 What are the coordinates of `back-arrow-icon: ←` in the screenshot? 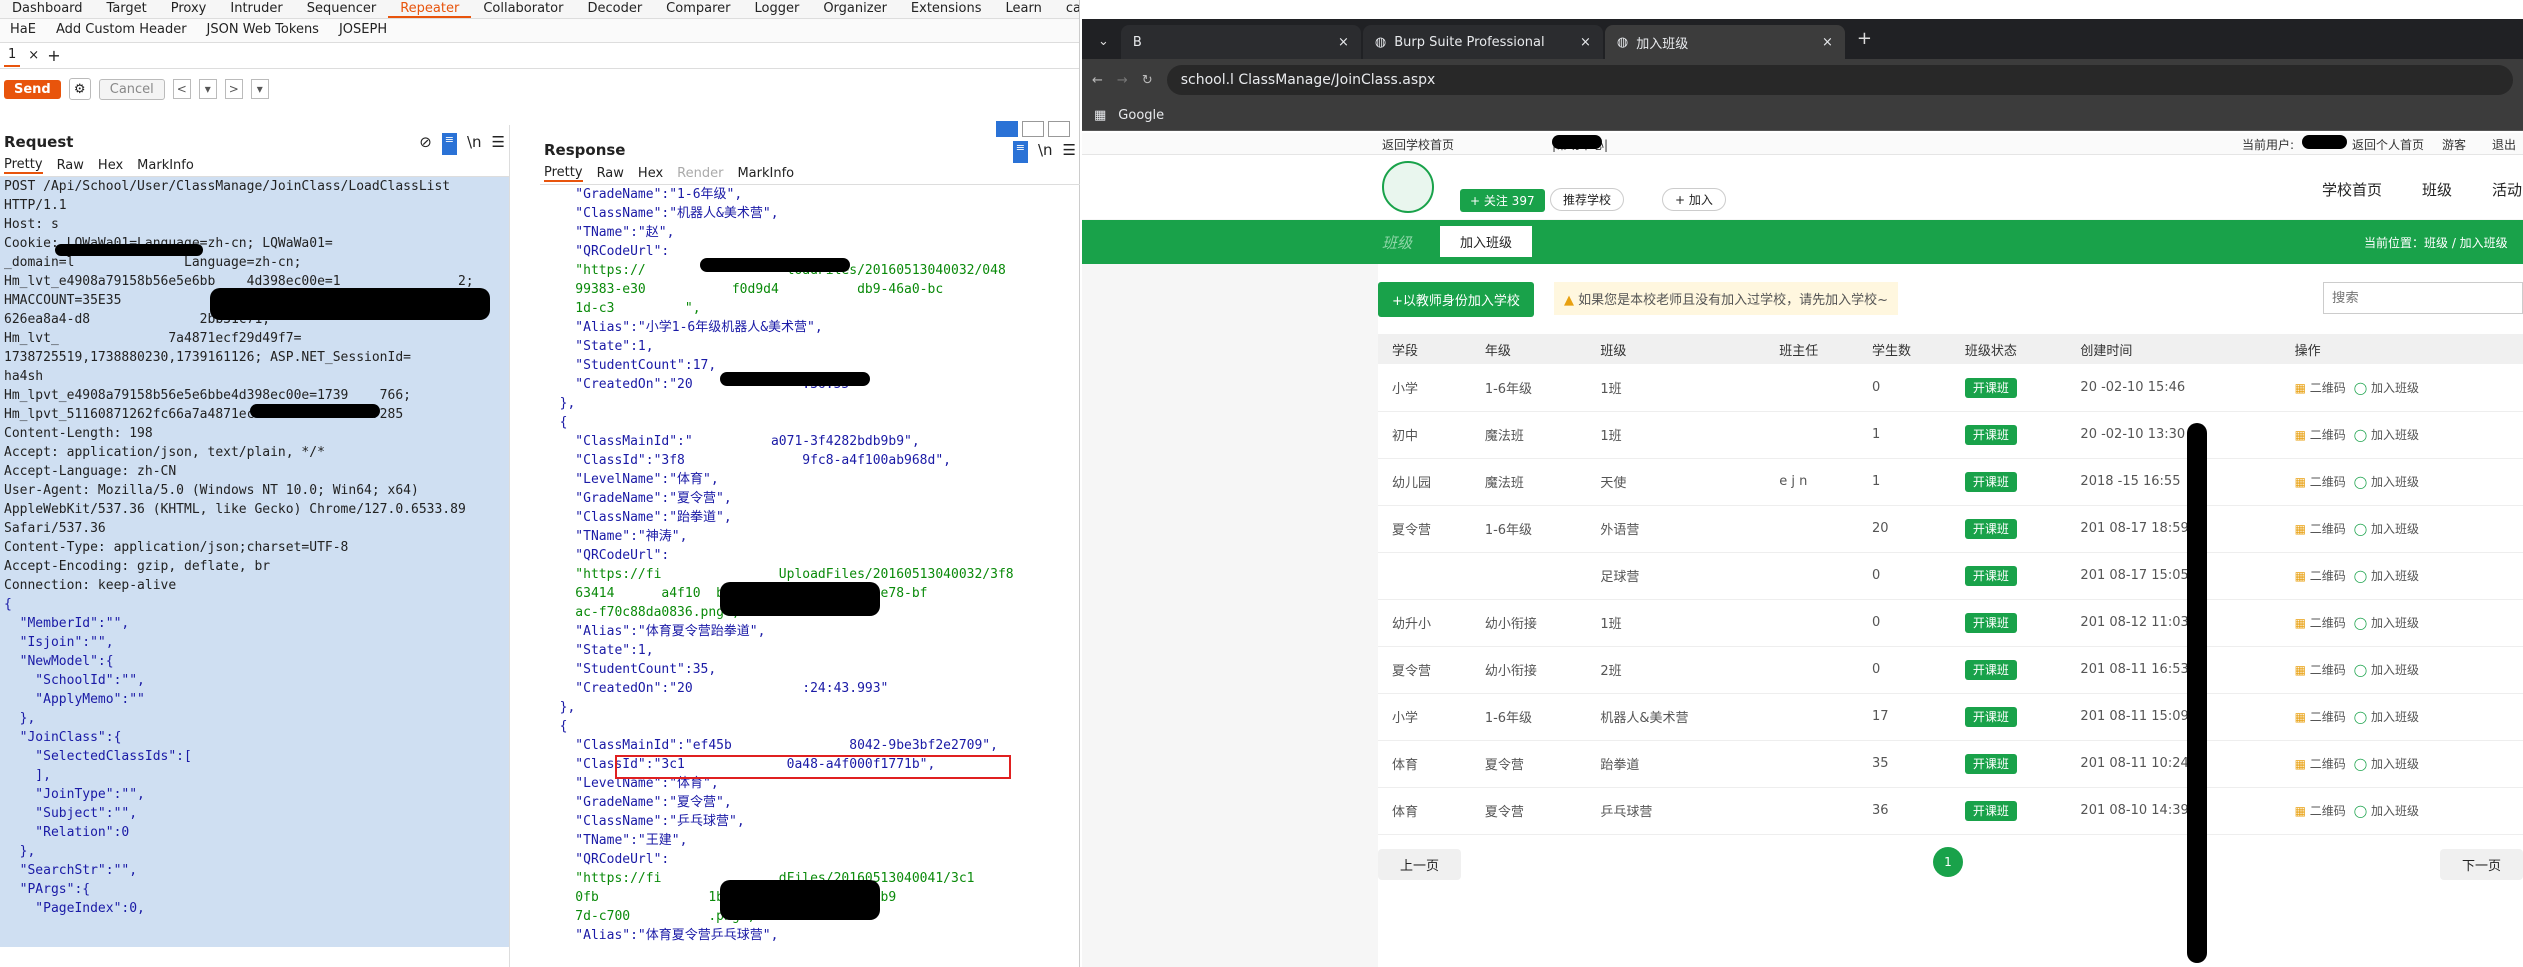 It's located at (1097, 80).